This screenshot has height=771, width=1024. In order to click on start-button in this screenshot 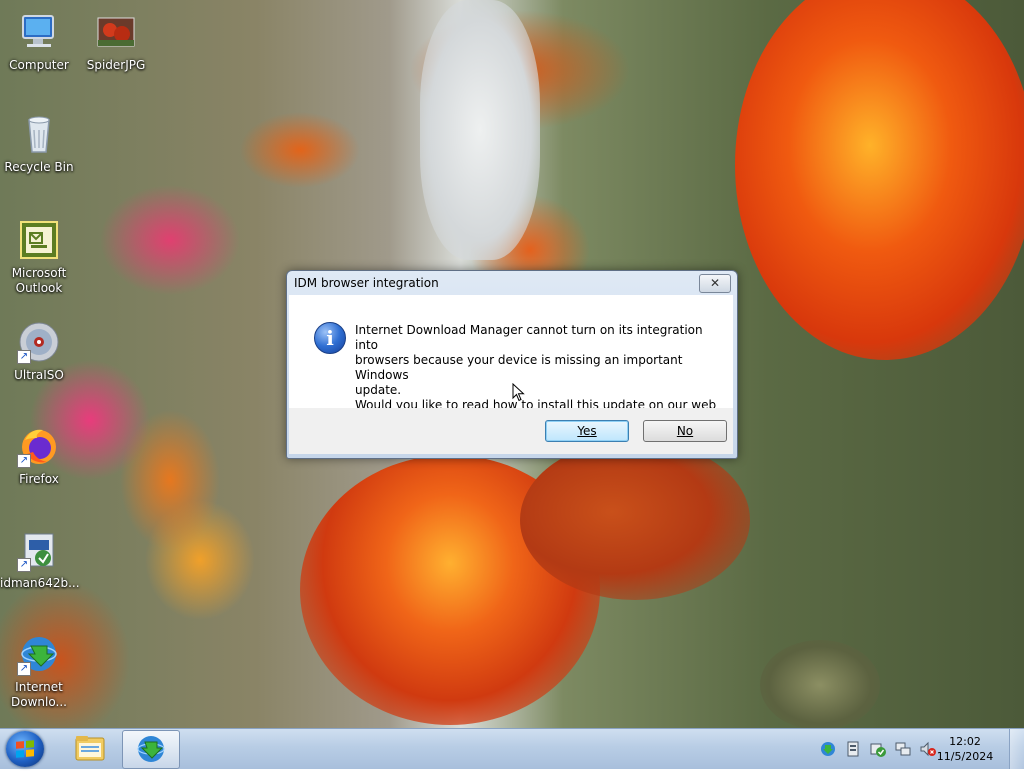, I will do `click(25, 749)`.